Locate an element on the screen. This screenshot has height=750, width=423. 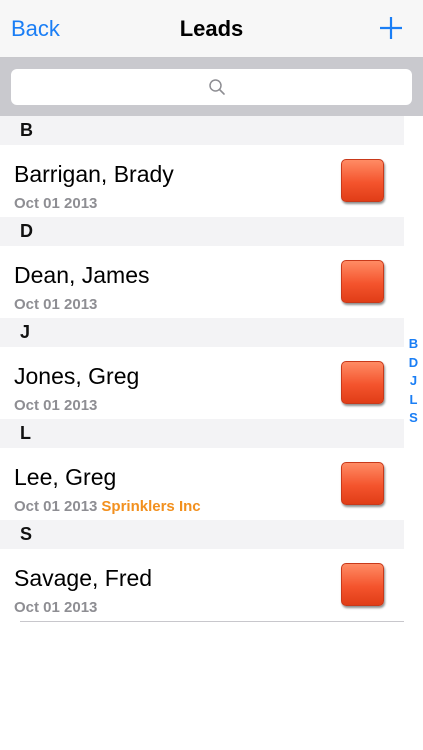
lead-name: Lee, Greg is located at coordinates (65, 477).